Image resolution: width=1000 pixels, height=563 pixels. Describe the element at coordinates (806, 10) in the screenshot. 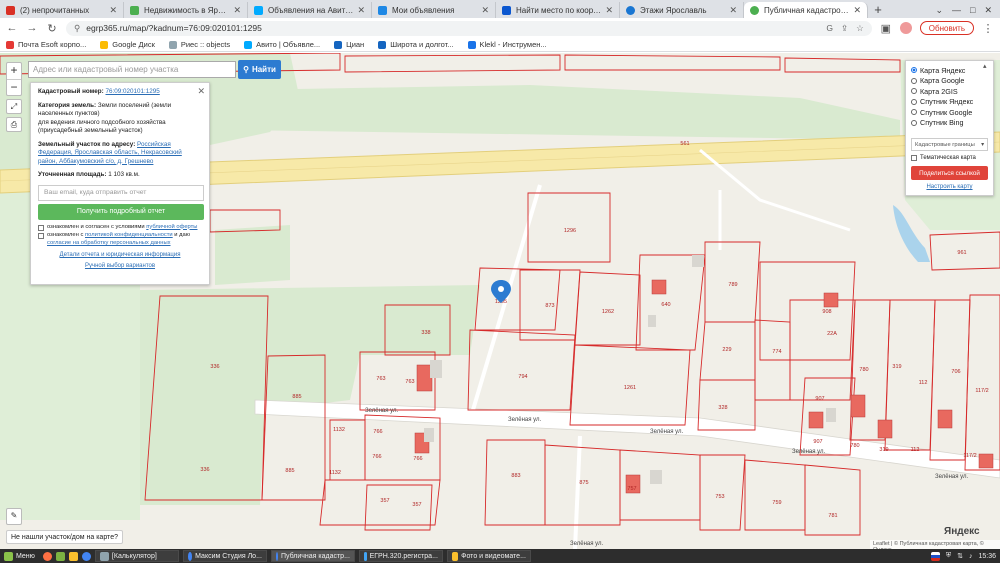

I see `tab-6: Публичная кадастровая карта✕` at that location.